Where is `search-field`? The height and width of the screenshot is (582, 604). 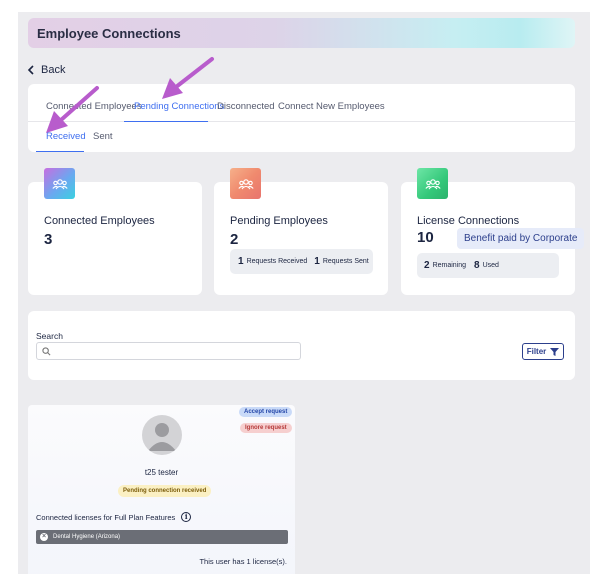
search-field is located at coordinates (168, 351).